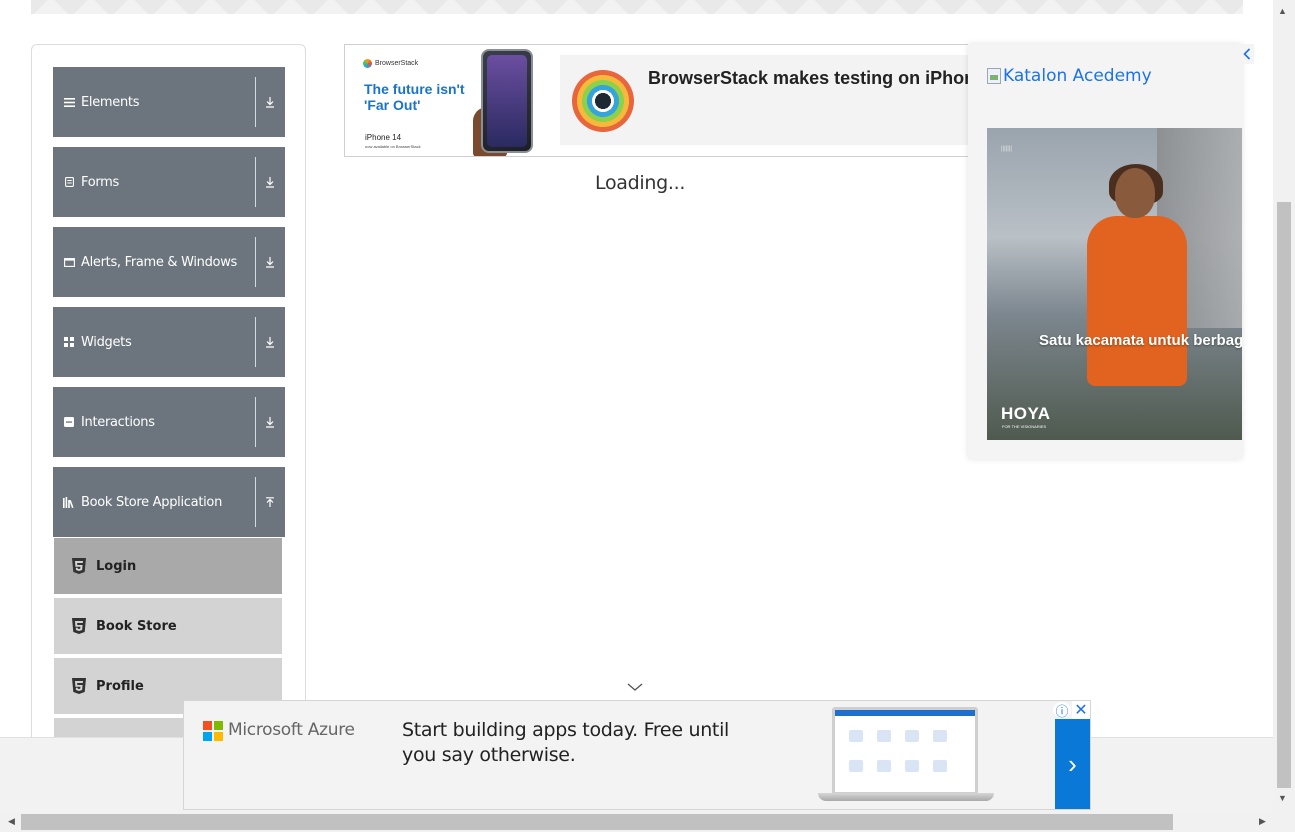 Image resolution: width=1295 pixels, height=832 pixels. What do you see at coordinates (152, 502) in the screenshot?
I see `group-label: Book Store Application` at bounding box center [152, 502].